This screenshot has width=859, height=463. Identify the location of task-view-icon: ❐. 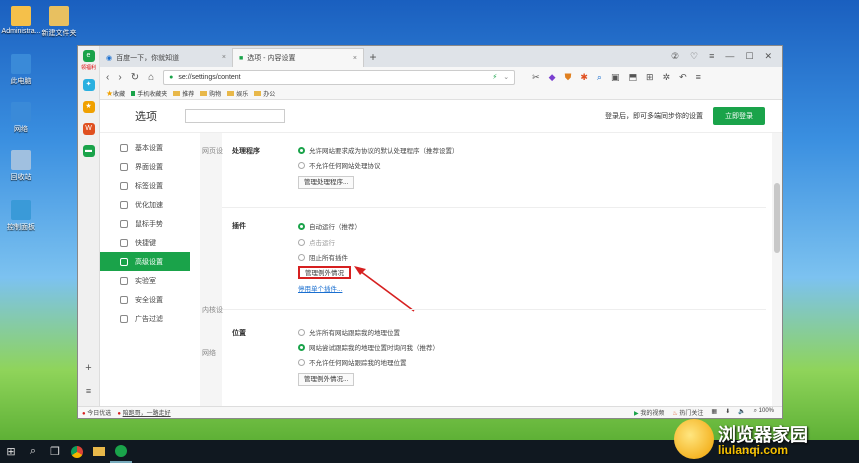
(55, 451).